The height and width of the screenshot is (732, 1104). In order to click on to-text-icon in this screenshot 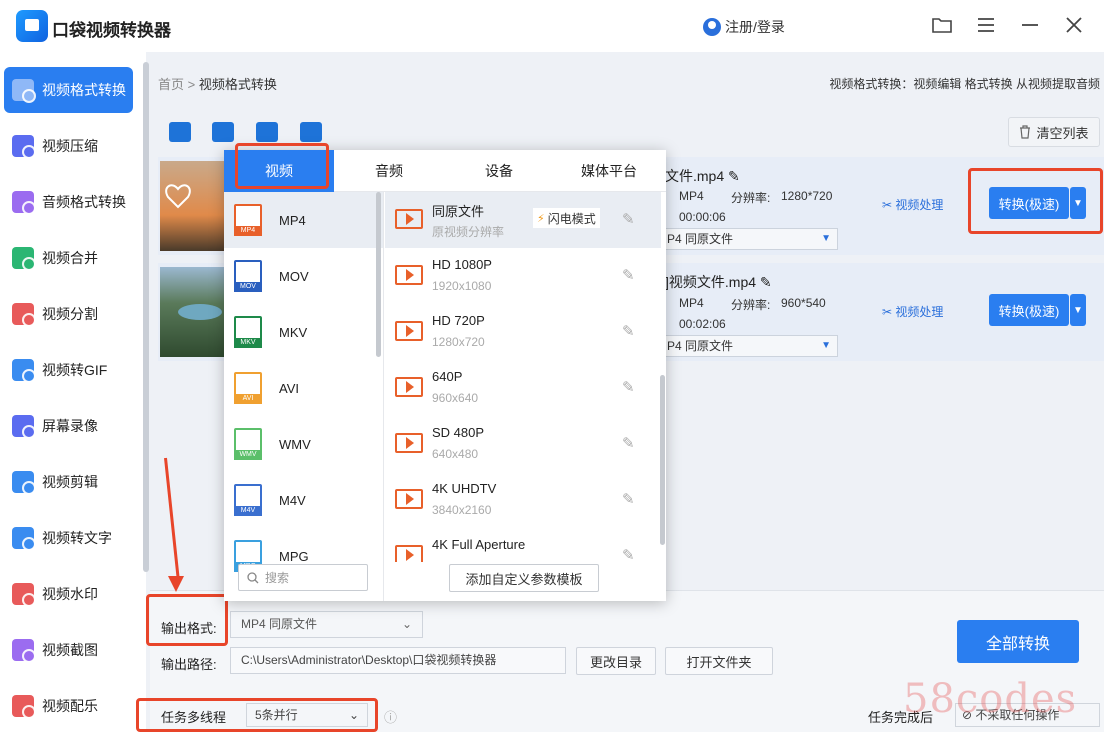, I will do `click(24, 539)`.